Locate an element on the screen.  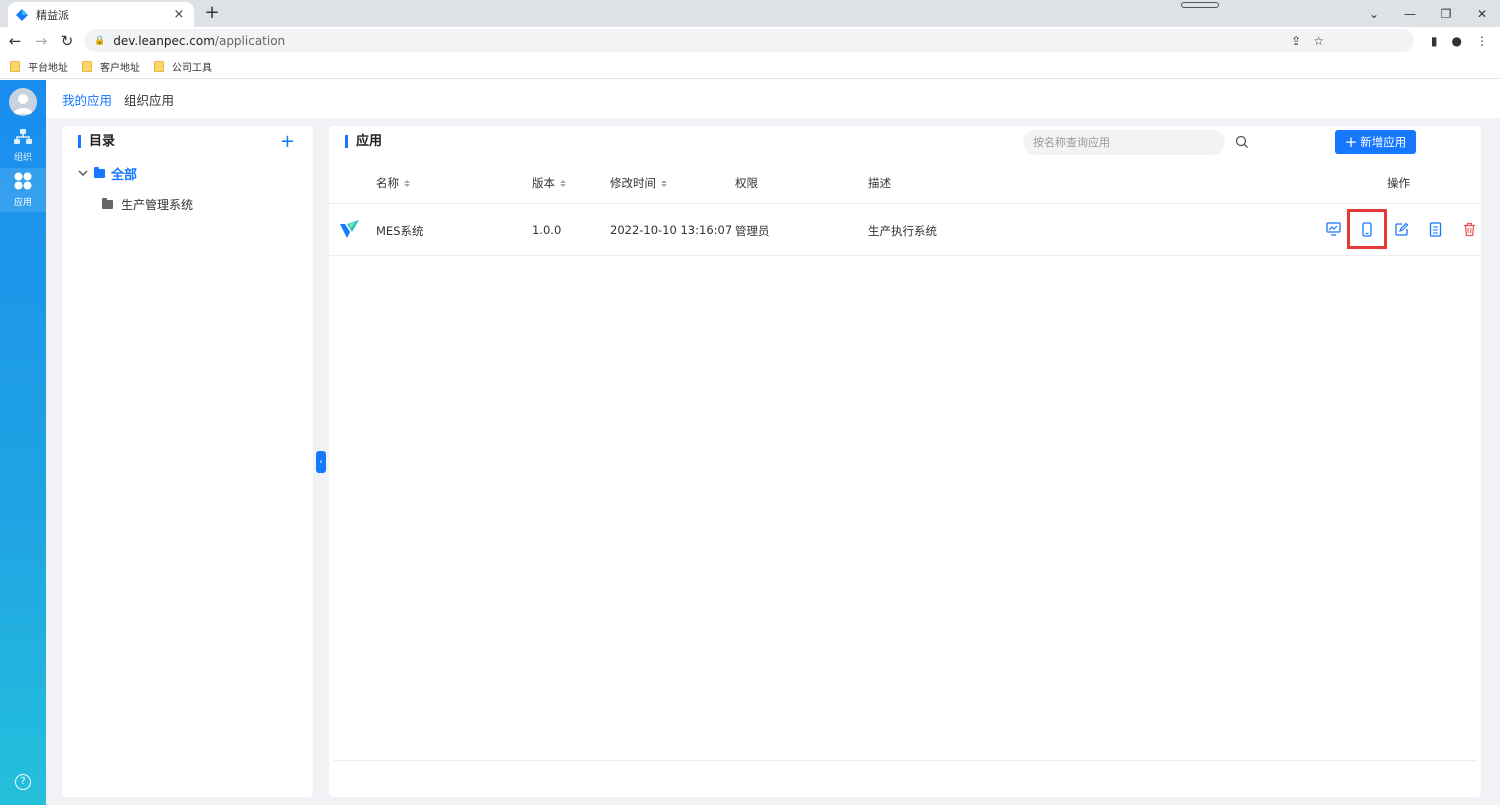
restore-icon: ❐ is located at coordinates (1446, 13).